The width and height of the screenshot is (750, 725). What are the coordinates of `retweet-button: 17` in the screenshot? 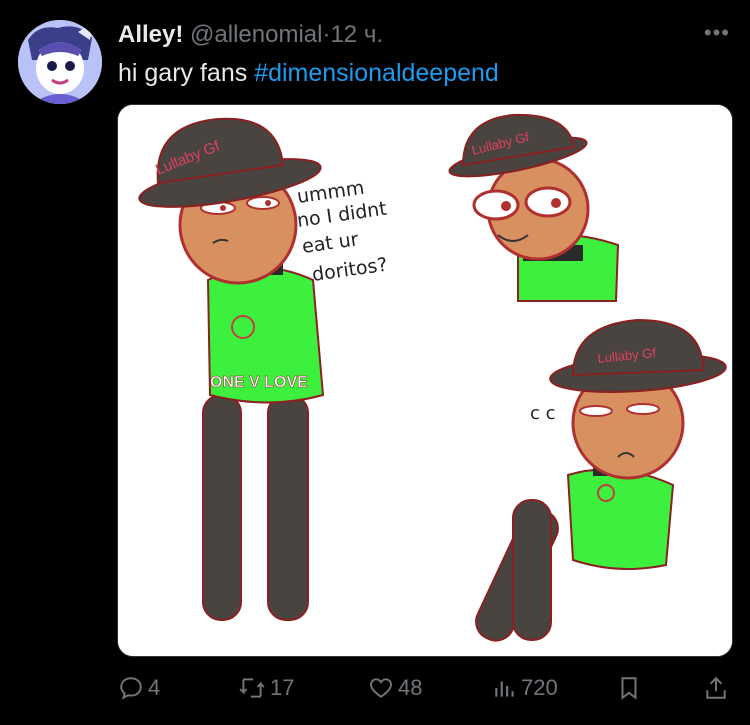 It's located at (266, 688).